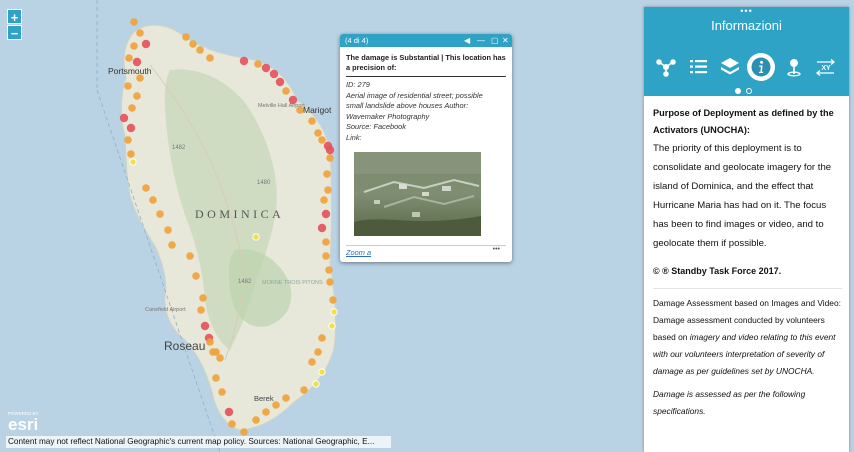 The height and width of the screenshot is (452, 854). What do you see at coordinates (23, 422) in the screenshot?
I see `esri-logo: POWERED BY esri` at bounding box center [23, 422].